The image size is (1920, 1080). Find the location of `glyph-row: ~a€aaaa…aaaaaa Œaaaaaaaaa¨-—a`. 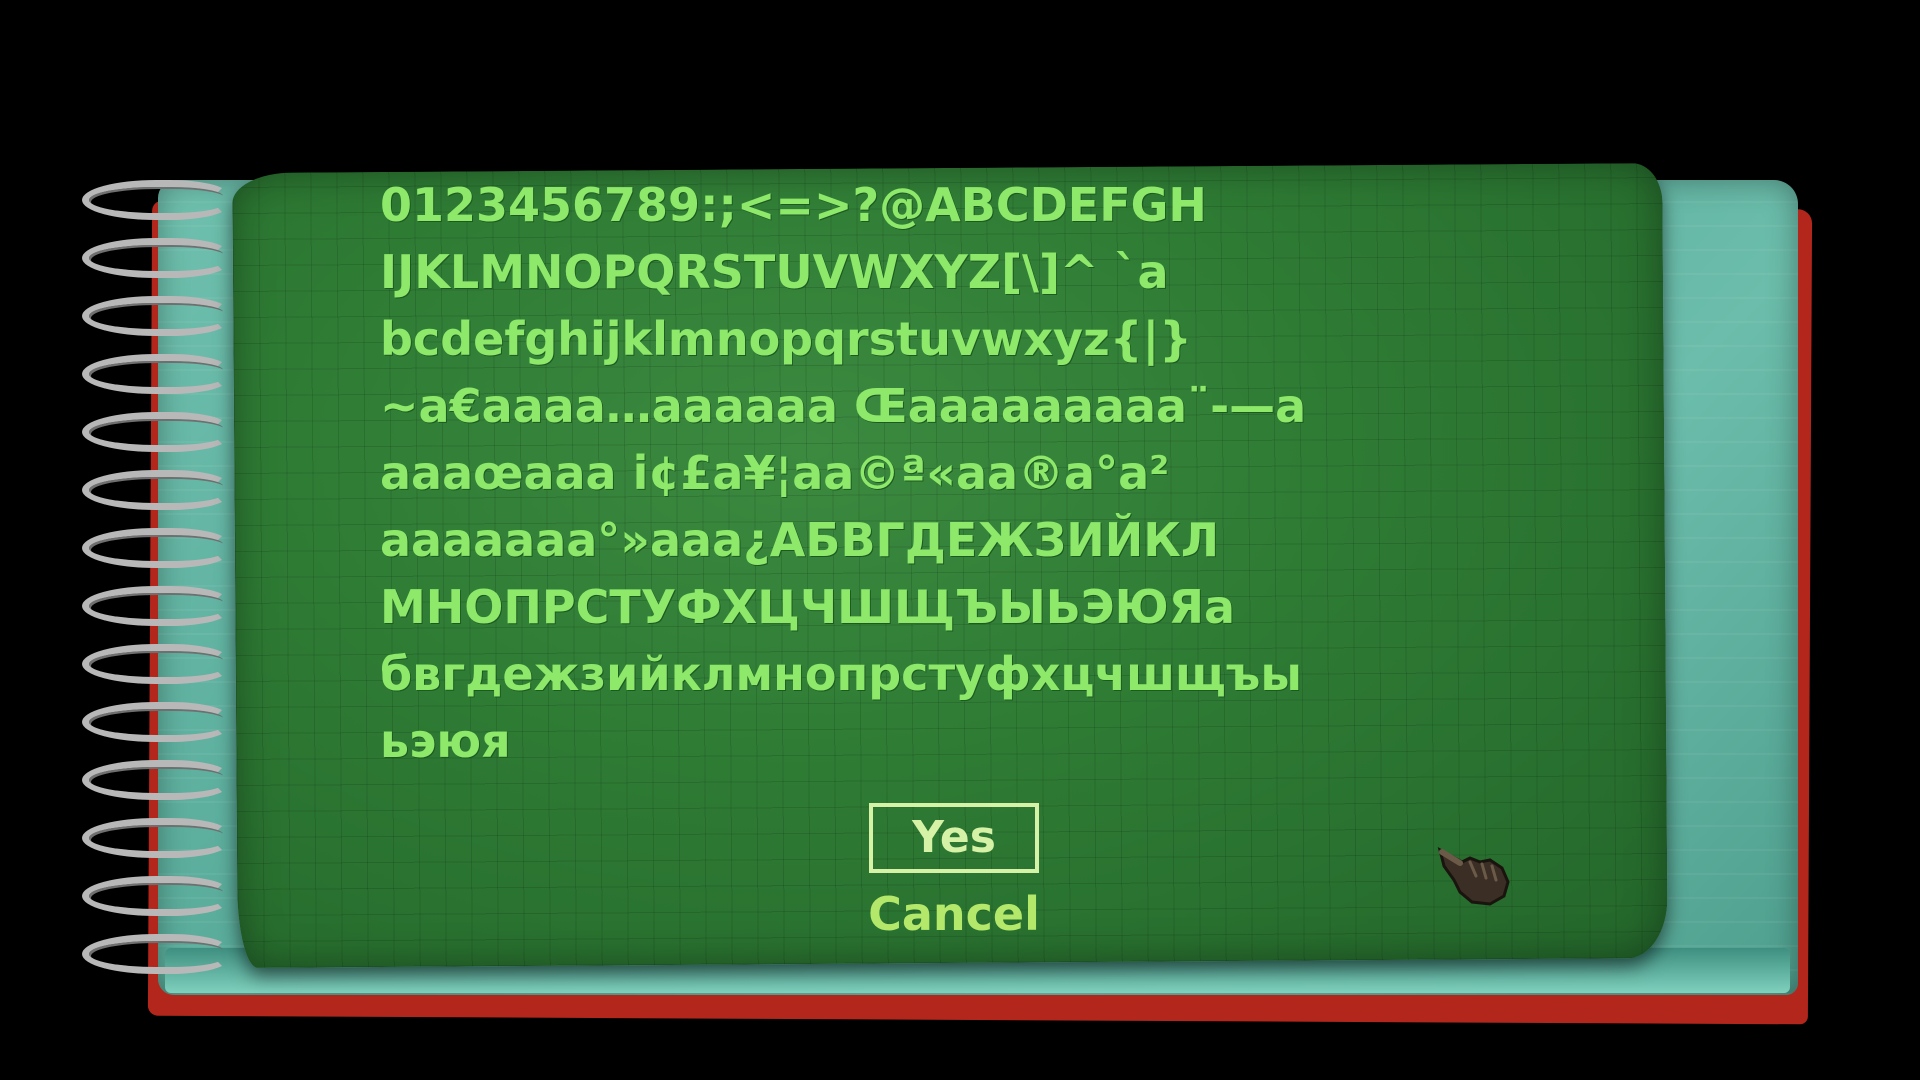

glyph-row: ~a€aaaa…aaaaaa Œaaaaaaaaa¨-—a is located at coordinates (843, 406).